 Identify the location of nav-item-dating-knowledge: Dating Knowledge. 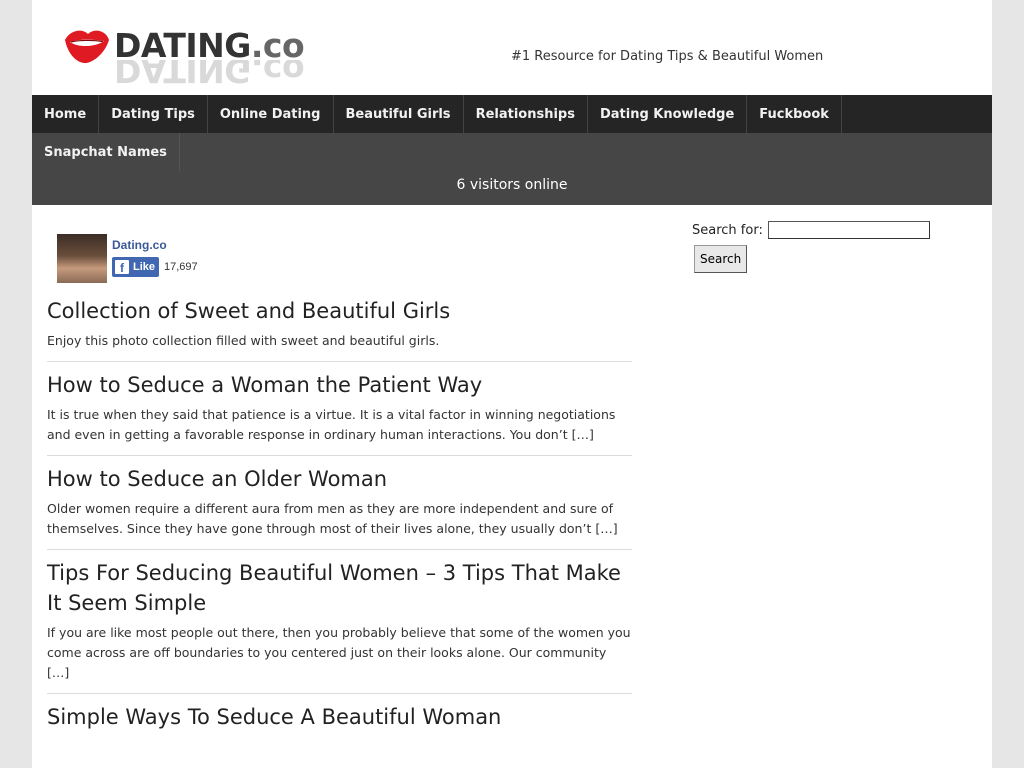
(668, 114).